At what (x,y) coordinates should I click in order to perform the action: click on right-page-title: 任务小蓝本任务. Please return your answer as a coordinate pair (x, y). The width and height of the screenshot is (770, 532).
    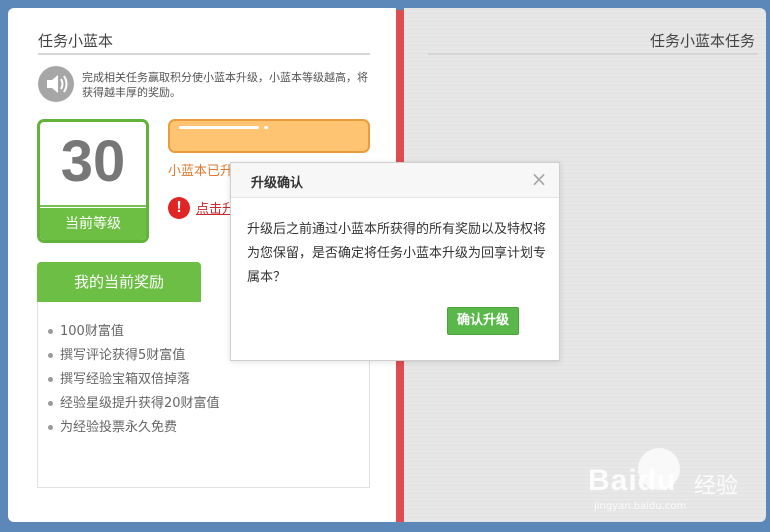
    Looking at the image, I should click on (703, 41).